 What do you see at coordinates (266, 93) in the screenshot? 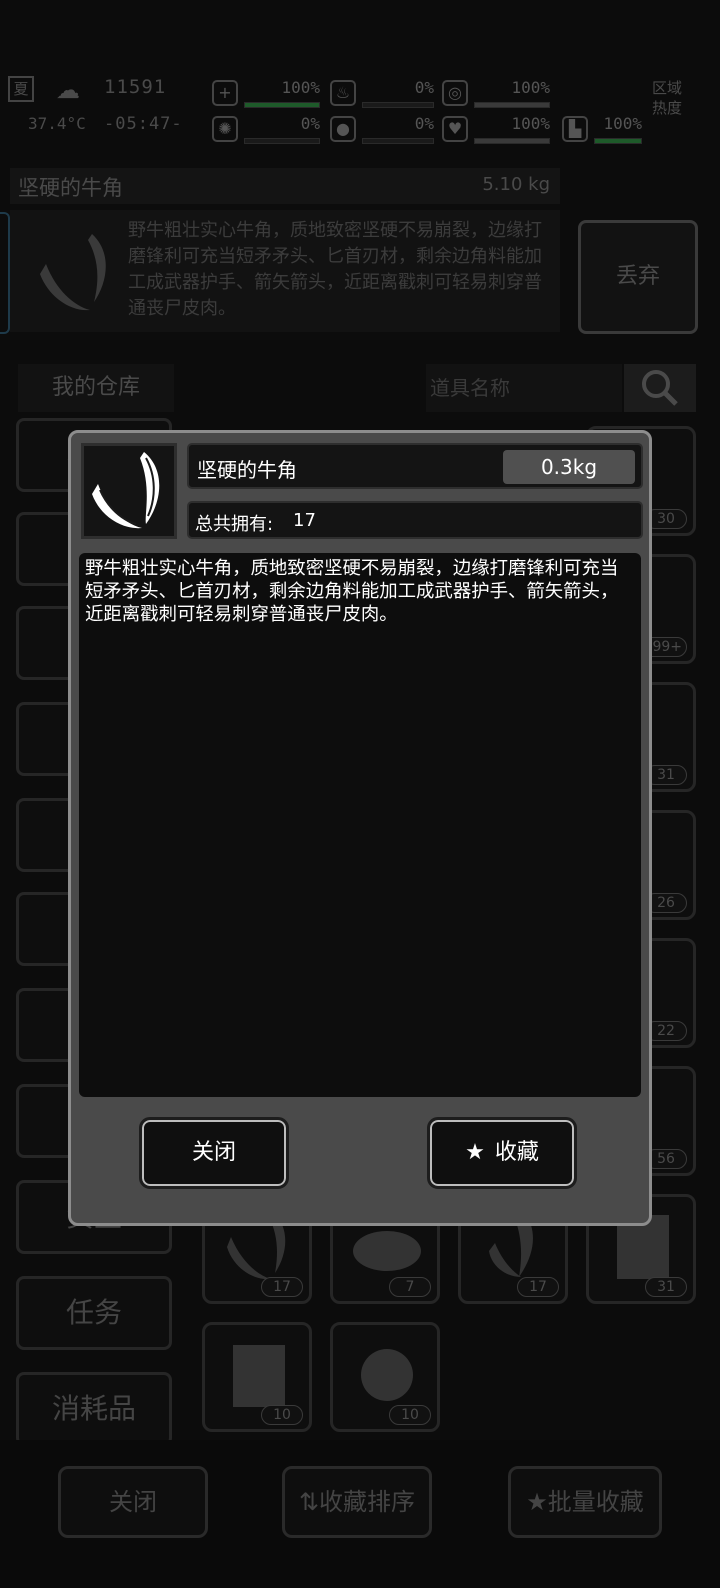
I see `stat-health: + 100%` at bounding box center [266, 93].